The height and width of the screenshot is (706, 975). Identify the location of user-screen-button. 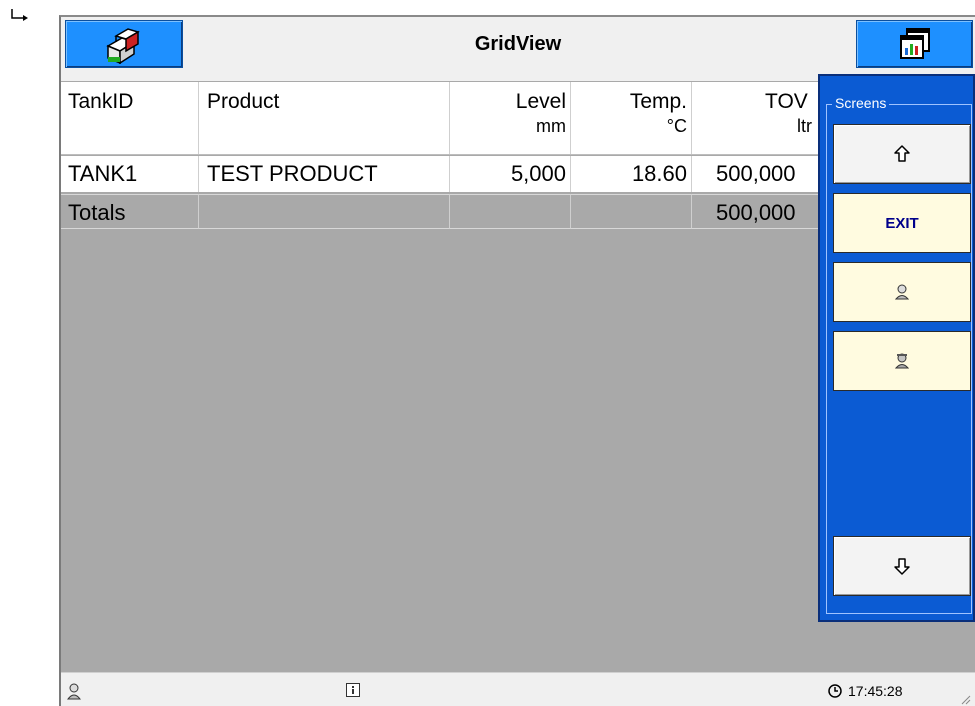
(902, 292).